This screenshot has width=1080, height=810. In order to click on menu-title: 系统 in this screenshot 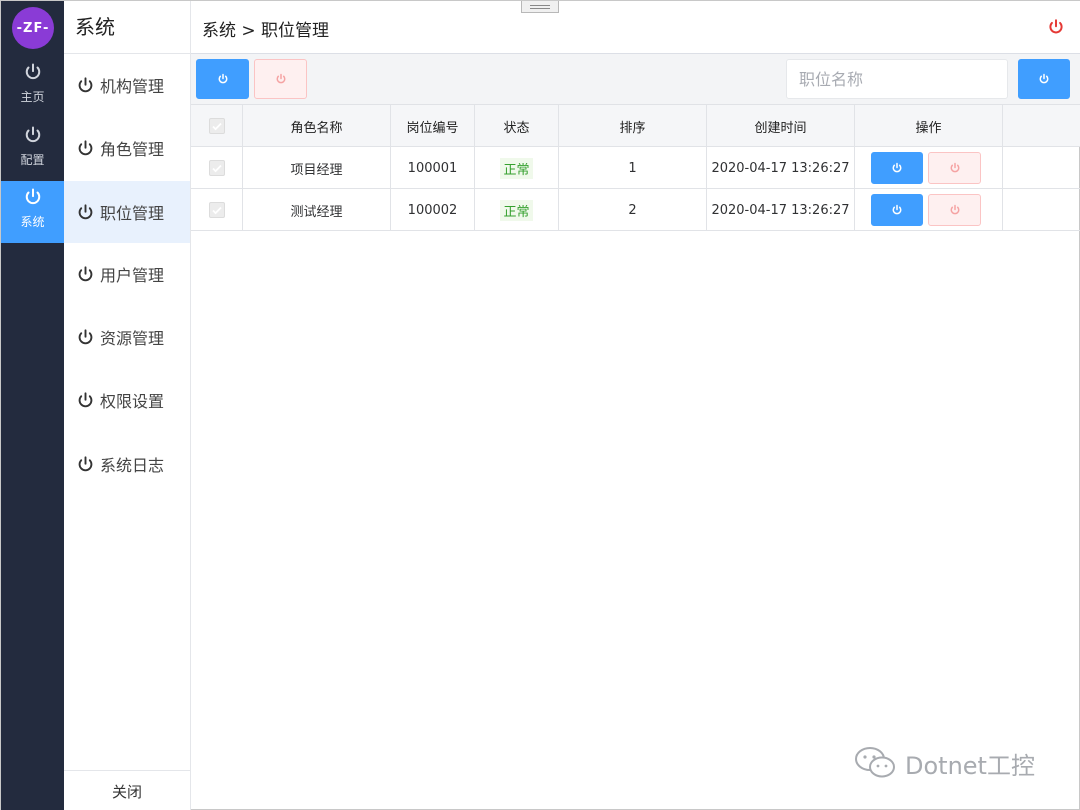, I will do `click(127, 27)`.